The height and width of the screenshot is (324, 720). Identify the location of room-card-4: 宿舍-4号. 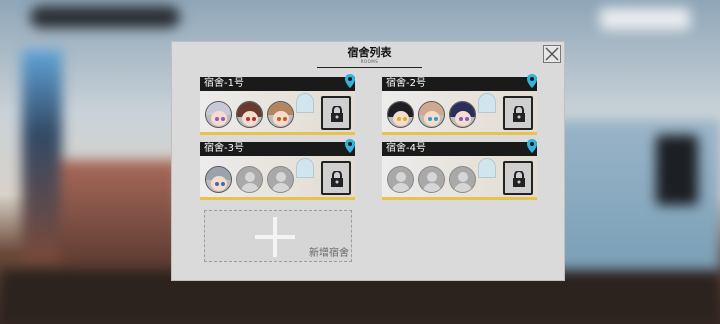
(459, 169).